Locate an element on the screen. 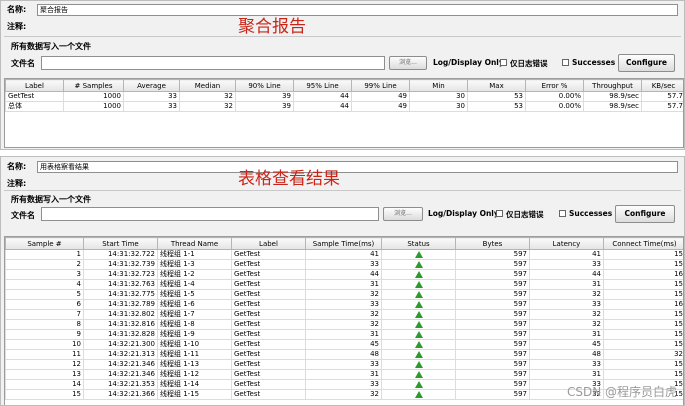 The image size is (685, 406). table-row: 10 14:32:21.300 线程组 1-10 GetTest 45 597 45 15 is located at coordinates (344, 344).